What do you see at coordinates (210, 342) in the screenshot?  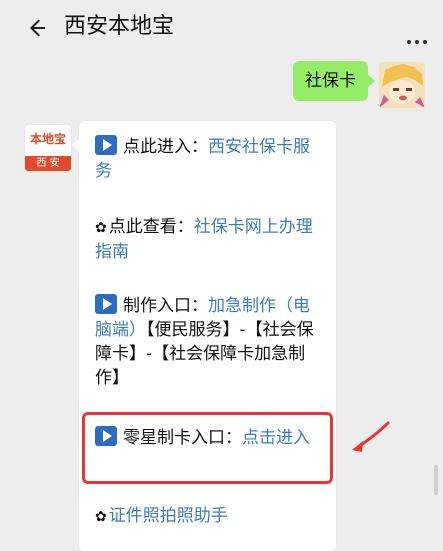 I see `list-item: 制作入口：加急制作（电脑端）【便民服务】-【社会保障卡】-【社会保障卡加急制作】` at bounding box center [210, 342].